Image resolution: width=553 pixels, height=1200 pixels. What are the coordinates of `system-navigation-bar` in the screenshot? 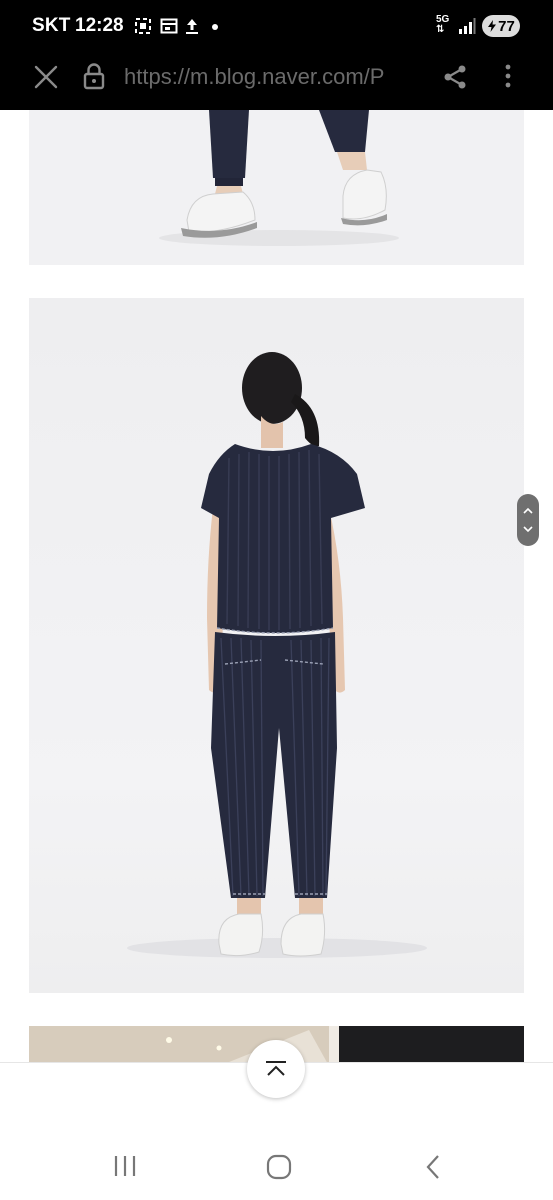 It's located at (276, 1167).